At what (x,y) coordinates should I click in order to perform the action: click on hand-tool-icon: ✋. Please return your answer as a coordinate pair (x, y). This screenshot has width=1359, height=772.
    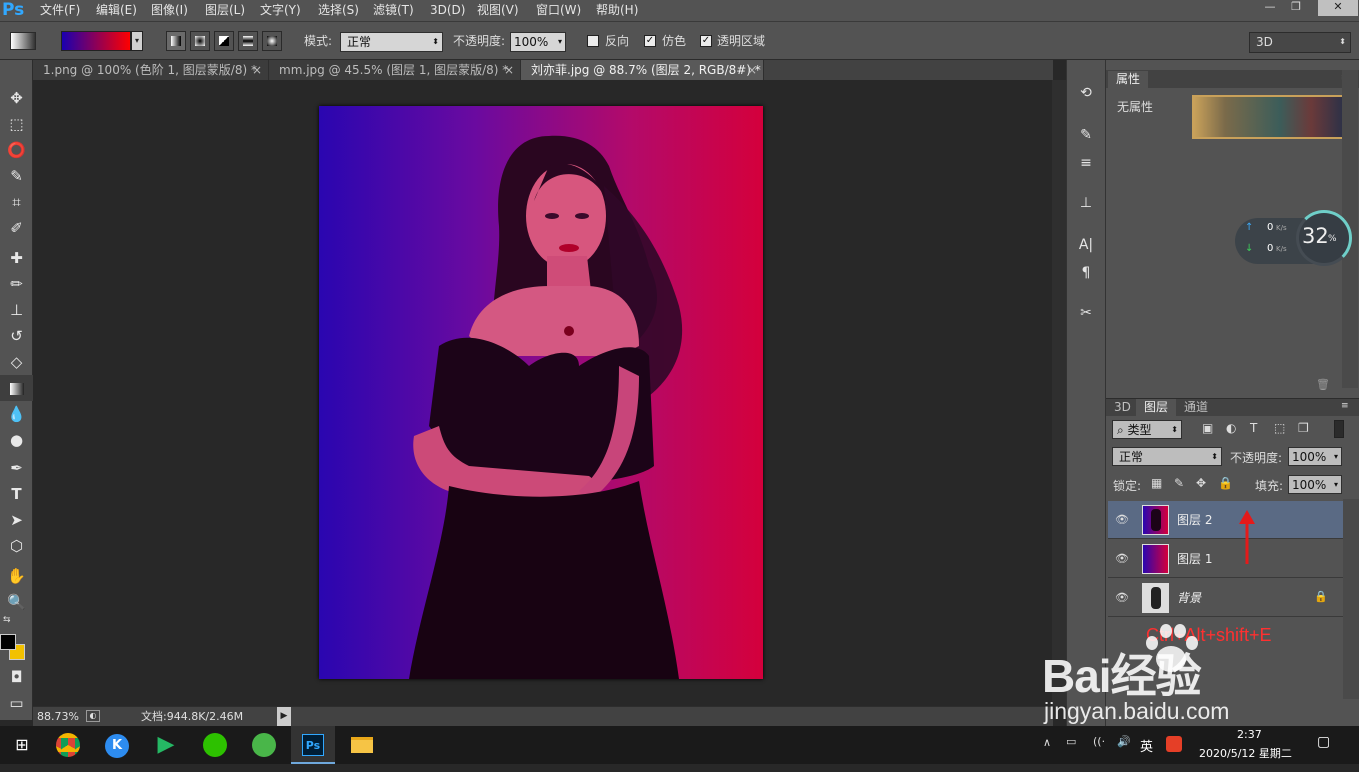
    Looking at the image, I should click on (16, 576).